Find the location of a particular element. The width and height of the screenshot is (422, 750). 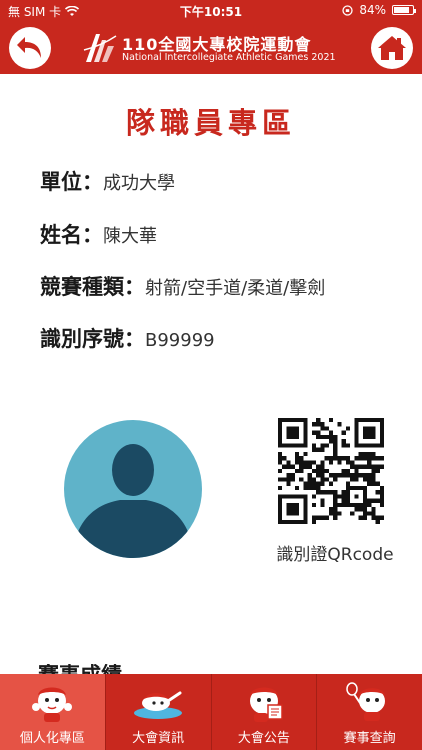

mascot-badminton-icon is located at coordinates (365, 701).